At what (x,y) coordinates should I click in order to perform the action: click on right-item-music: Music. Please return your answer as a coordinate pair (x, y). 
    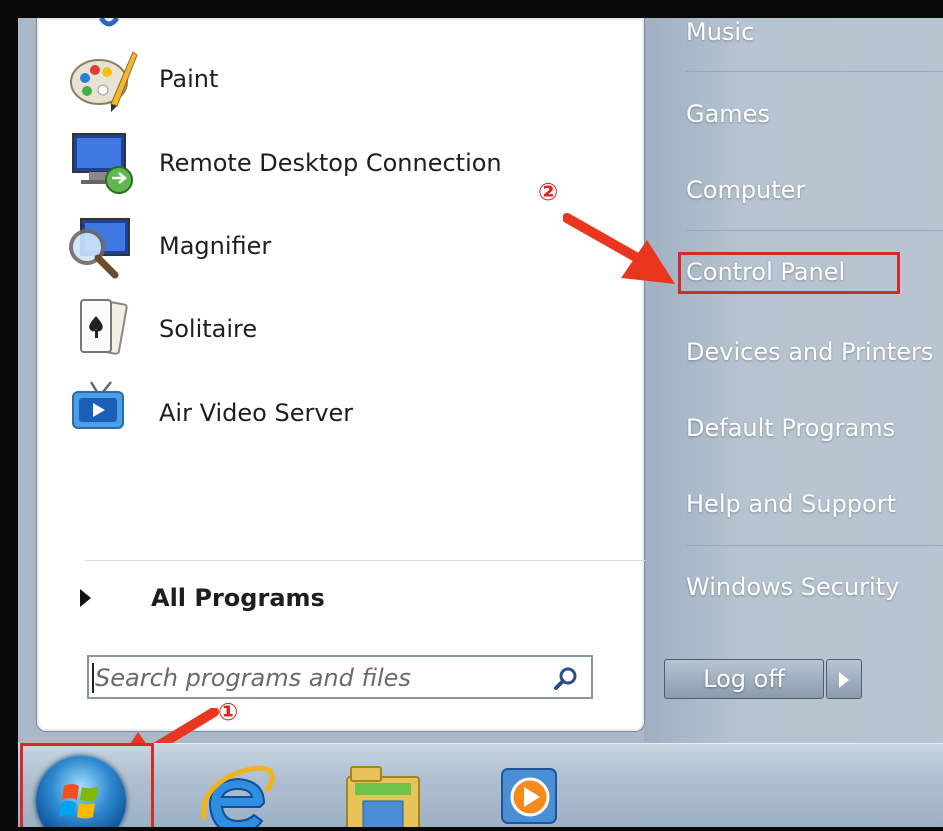
    Looking at the image, I should click on (720, 32).